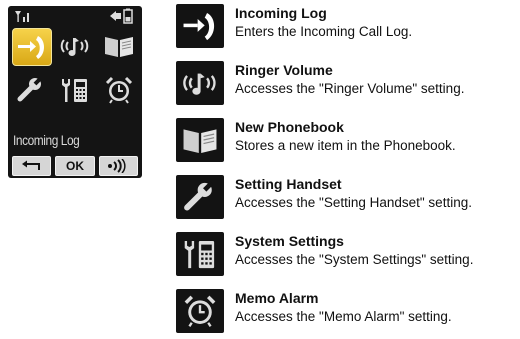  I want to click on menu-item-system-settings, so click(75, 90).